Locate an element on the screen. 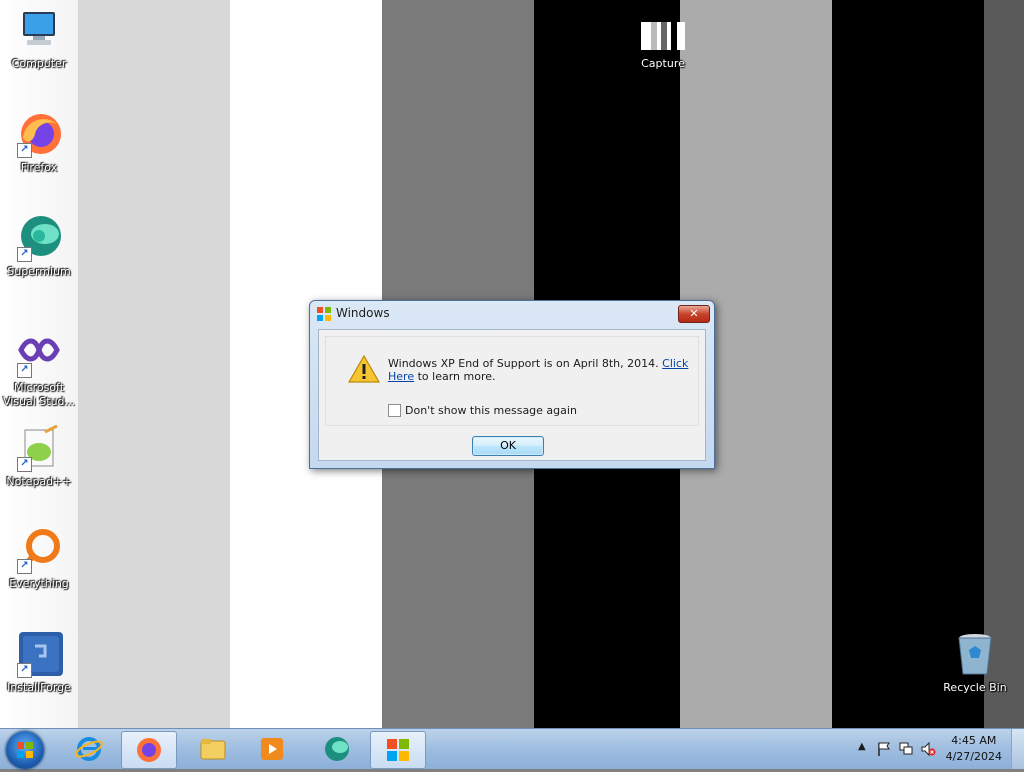 The image size is (1024, 772). dialog-titlebar: Windows ✕ is located at coordinates (512, 314).